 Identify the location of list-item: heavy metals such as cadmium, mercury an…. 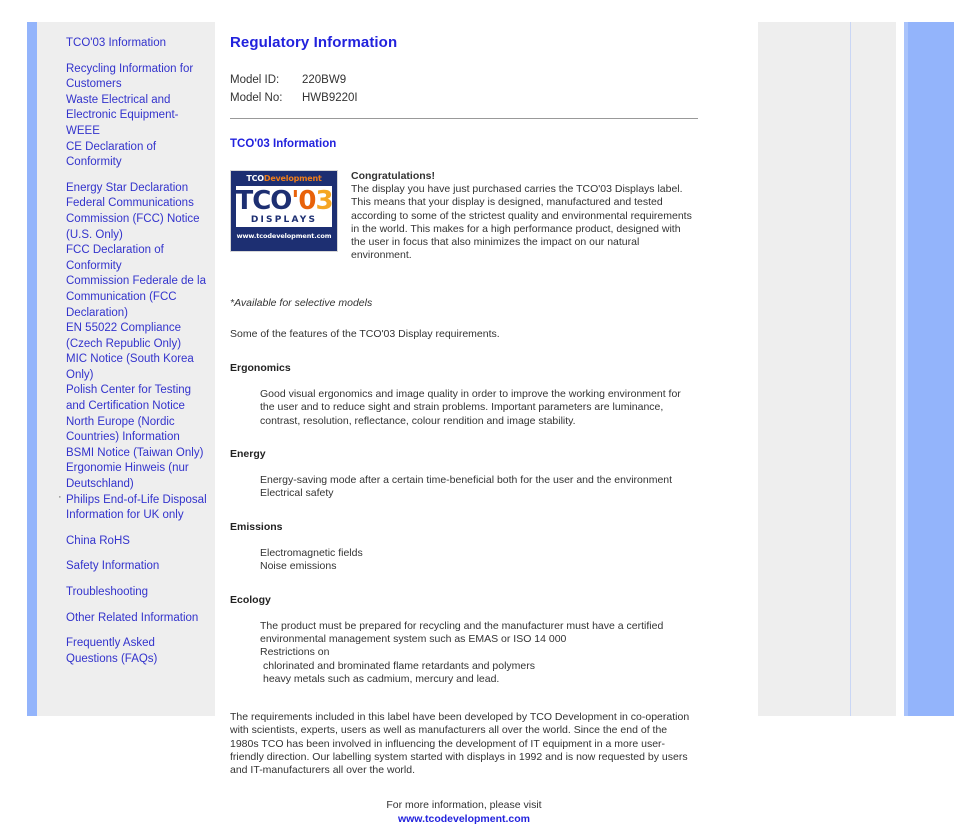
(381, 679).